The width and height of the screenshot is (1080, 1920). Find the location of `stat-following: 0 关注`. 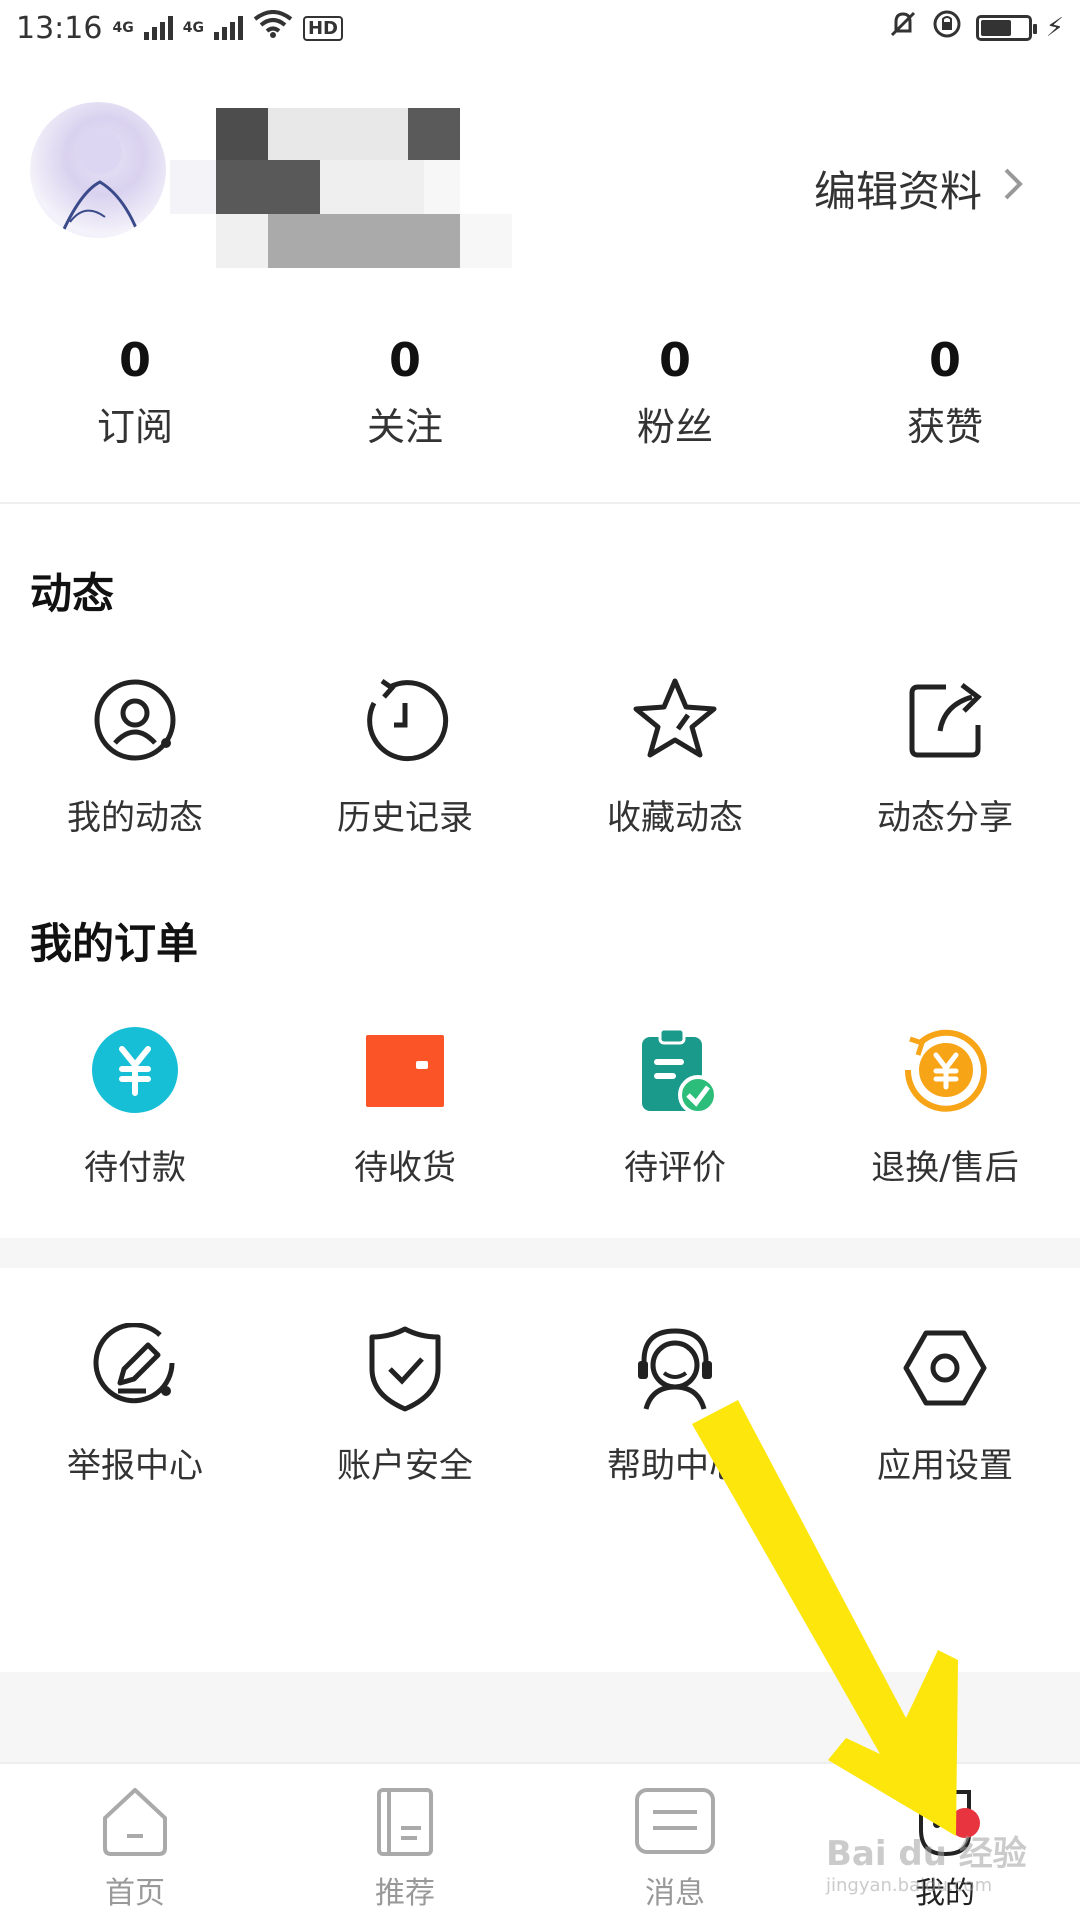

stat-following: 0 关注 is located at coordinates (405, 395).